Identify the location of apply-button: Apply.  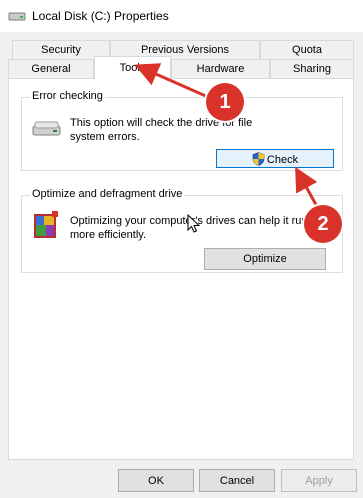
(319, 480).